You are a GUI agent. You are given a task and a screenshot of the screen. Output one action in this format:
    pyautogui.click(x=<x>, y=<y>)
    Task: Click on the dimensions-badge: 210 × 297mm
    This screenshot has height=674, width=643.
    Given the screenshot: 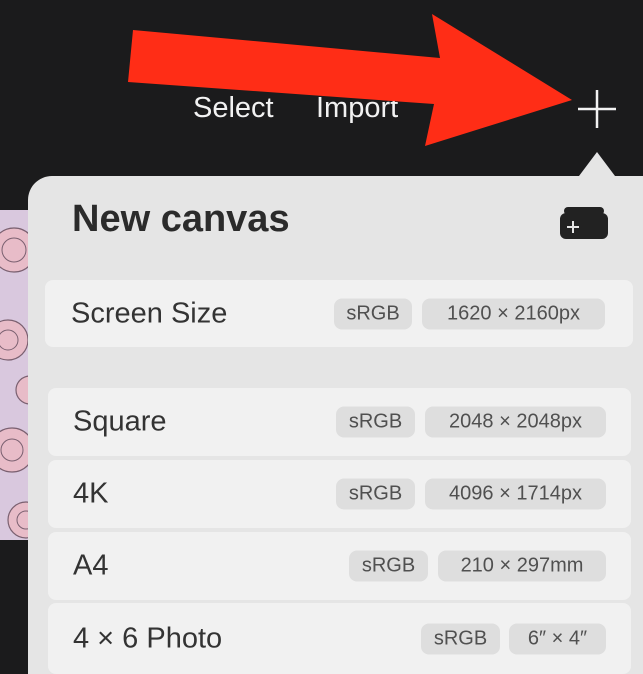 What is the action you would take?
    pyautogui.click(x=522, y=566)
    